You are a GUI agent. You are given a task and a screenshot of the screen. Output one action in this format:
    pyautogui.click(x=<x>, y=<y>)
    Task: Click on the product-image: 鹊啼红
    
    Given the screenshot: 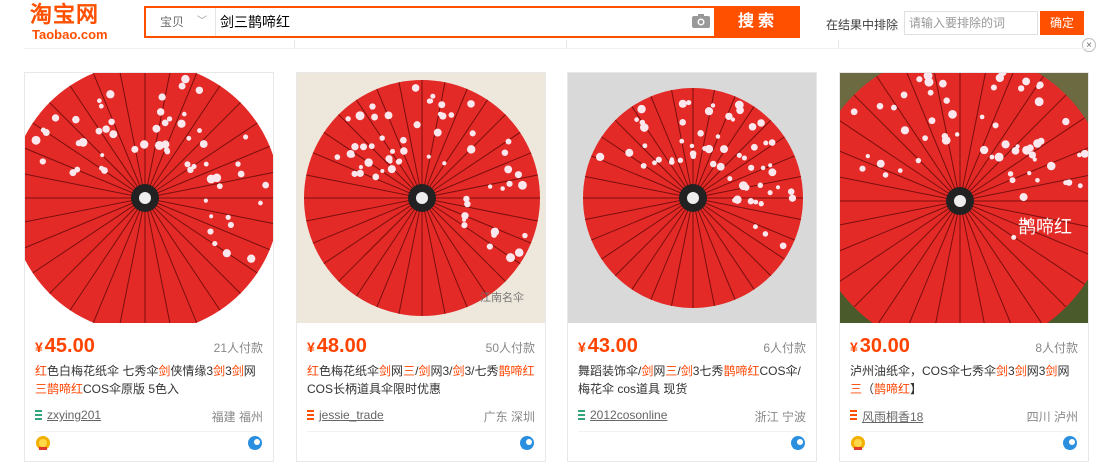 What is the action you would take?
    pyautogui.click(x=964, y=198)
    